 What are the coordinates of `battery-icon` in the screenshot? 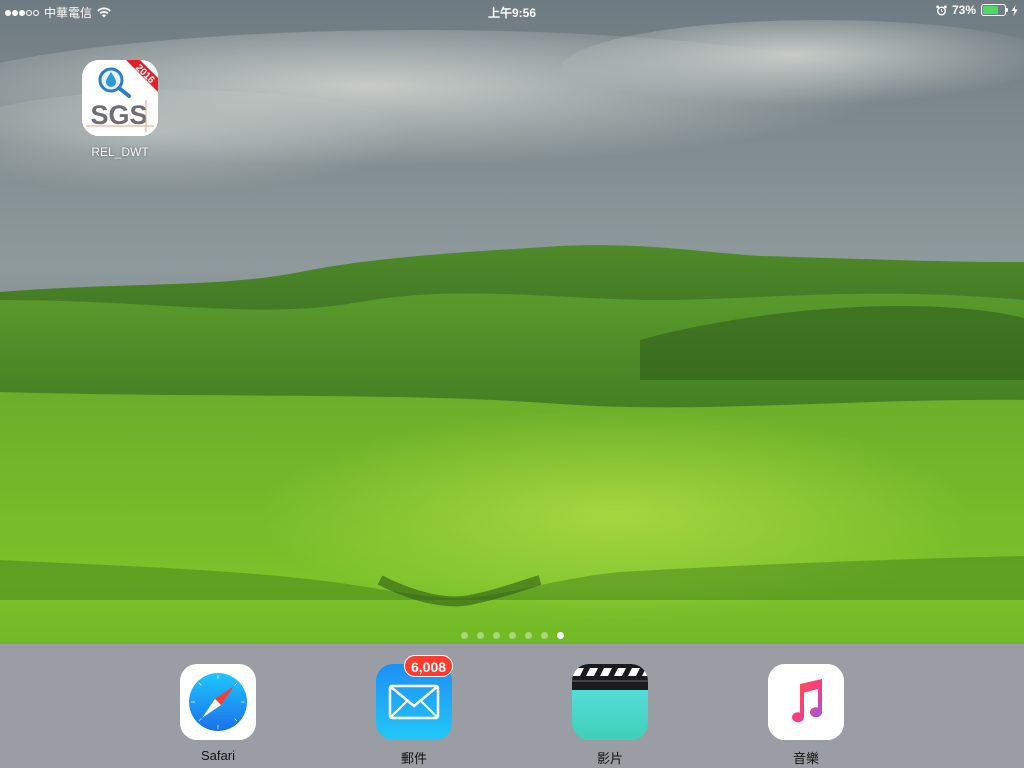 It's located at (994, 10).